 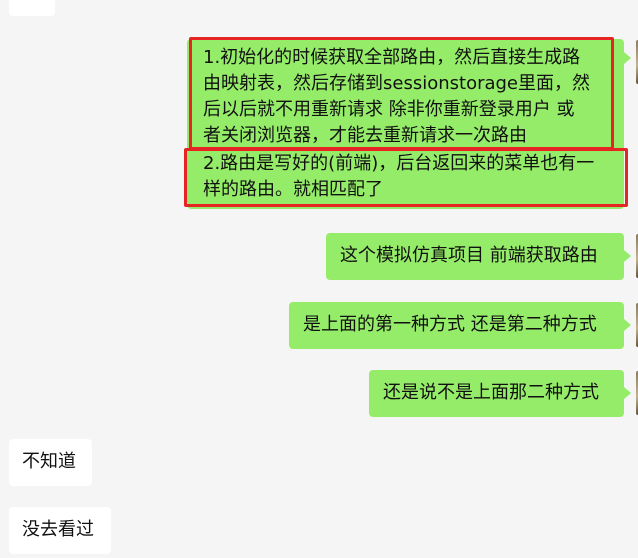 I want to click on message-bubble-incoming: 没去看过, so click(x=60, y=530).